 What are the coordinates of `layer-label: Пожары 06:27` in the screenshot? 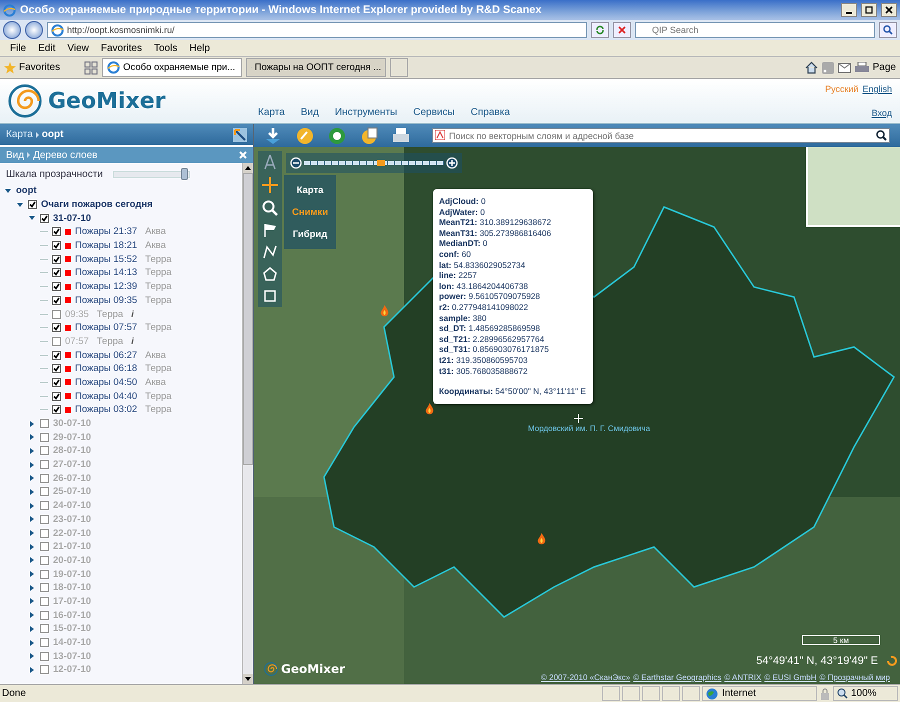 It's located at (106, 355).